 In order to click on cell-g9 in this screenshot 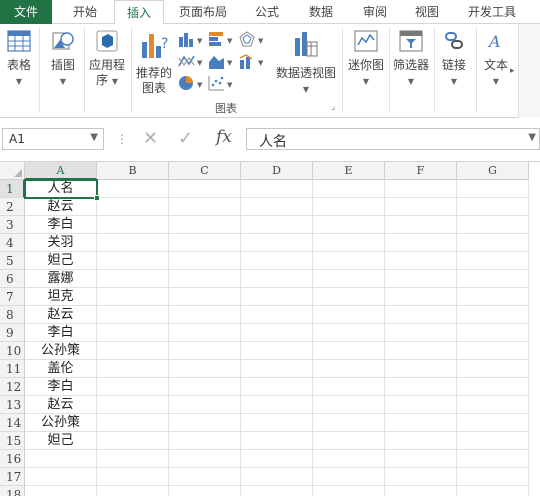, I will do `click(493, 333)`.